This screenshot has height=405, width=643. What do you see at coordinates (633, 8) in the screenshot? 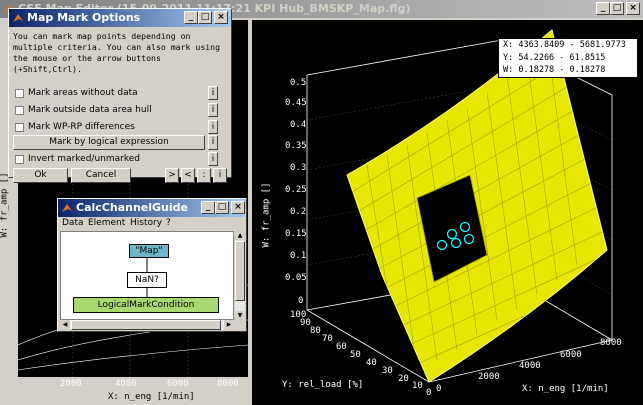
I see `main-close-button: ×` at bounding box center [633, 8].